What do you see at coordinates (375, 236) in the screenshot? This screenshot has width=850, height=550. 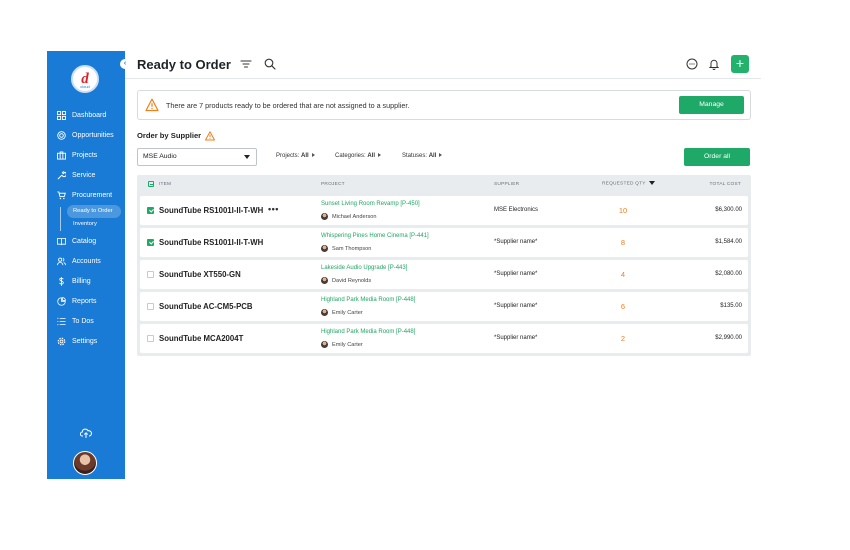 I see `project-link: Whispering Pines Home Cinema [P-441]` at bounding box center [375, 236].